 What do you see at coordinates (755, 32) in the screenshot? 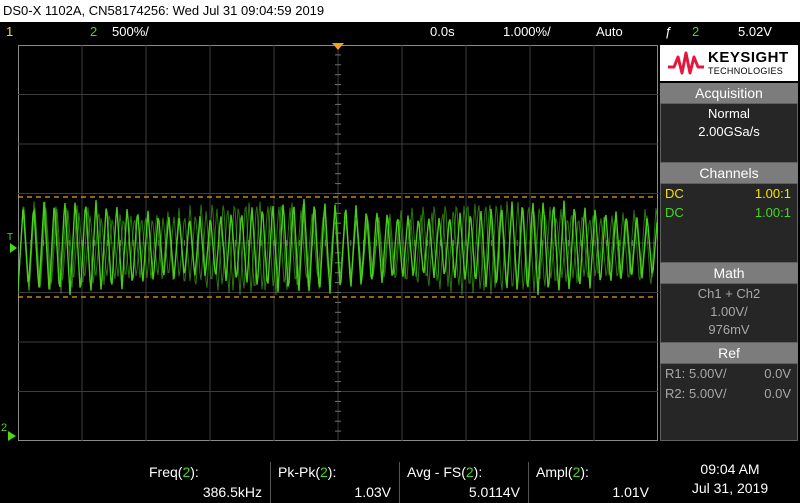
I see `trigger-level: 5.02V` at bounding box center [755, 32].